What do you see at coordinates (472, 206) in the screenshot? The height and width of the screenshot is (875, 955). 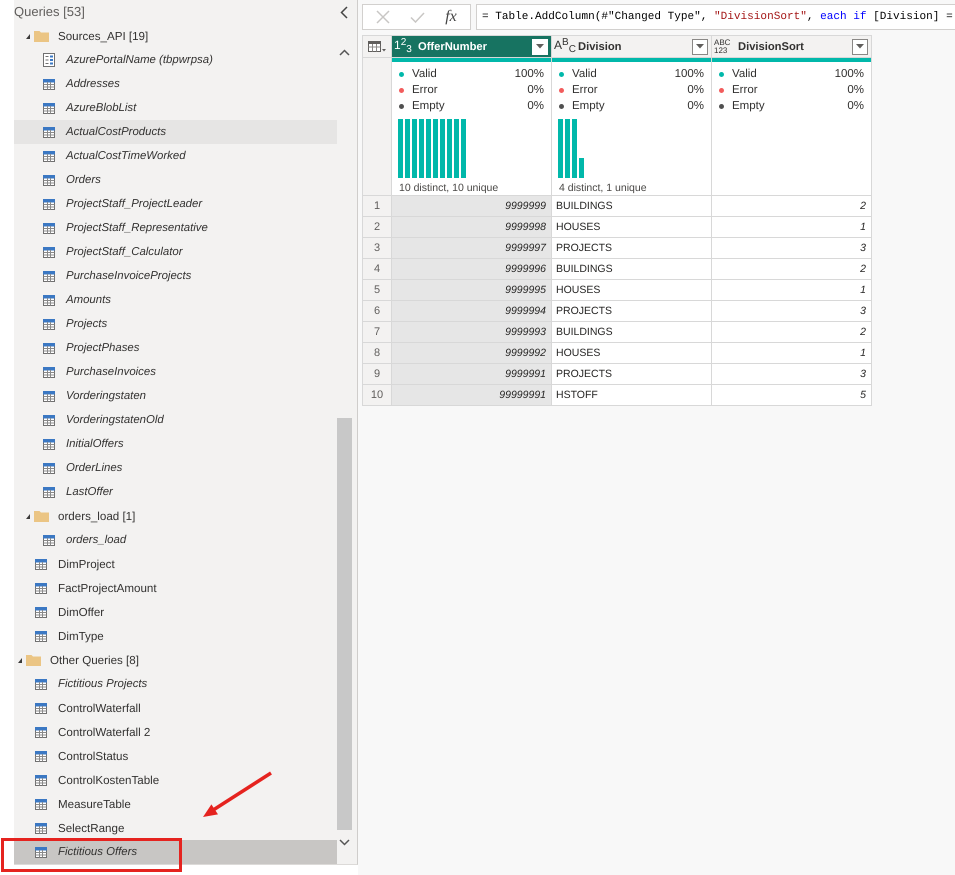 I see `table-cell: 9999999` at bounding box center [472, 206].